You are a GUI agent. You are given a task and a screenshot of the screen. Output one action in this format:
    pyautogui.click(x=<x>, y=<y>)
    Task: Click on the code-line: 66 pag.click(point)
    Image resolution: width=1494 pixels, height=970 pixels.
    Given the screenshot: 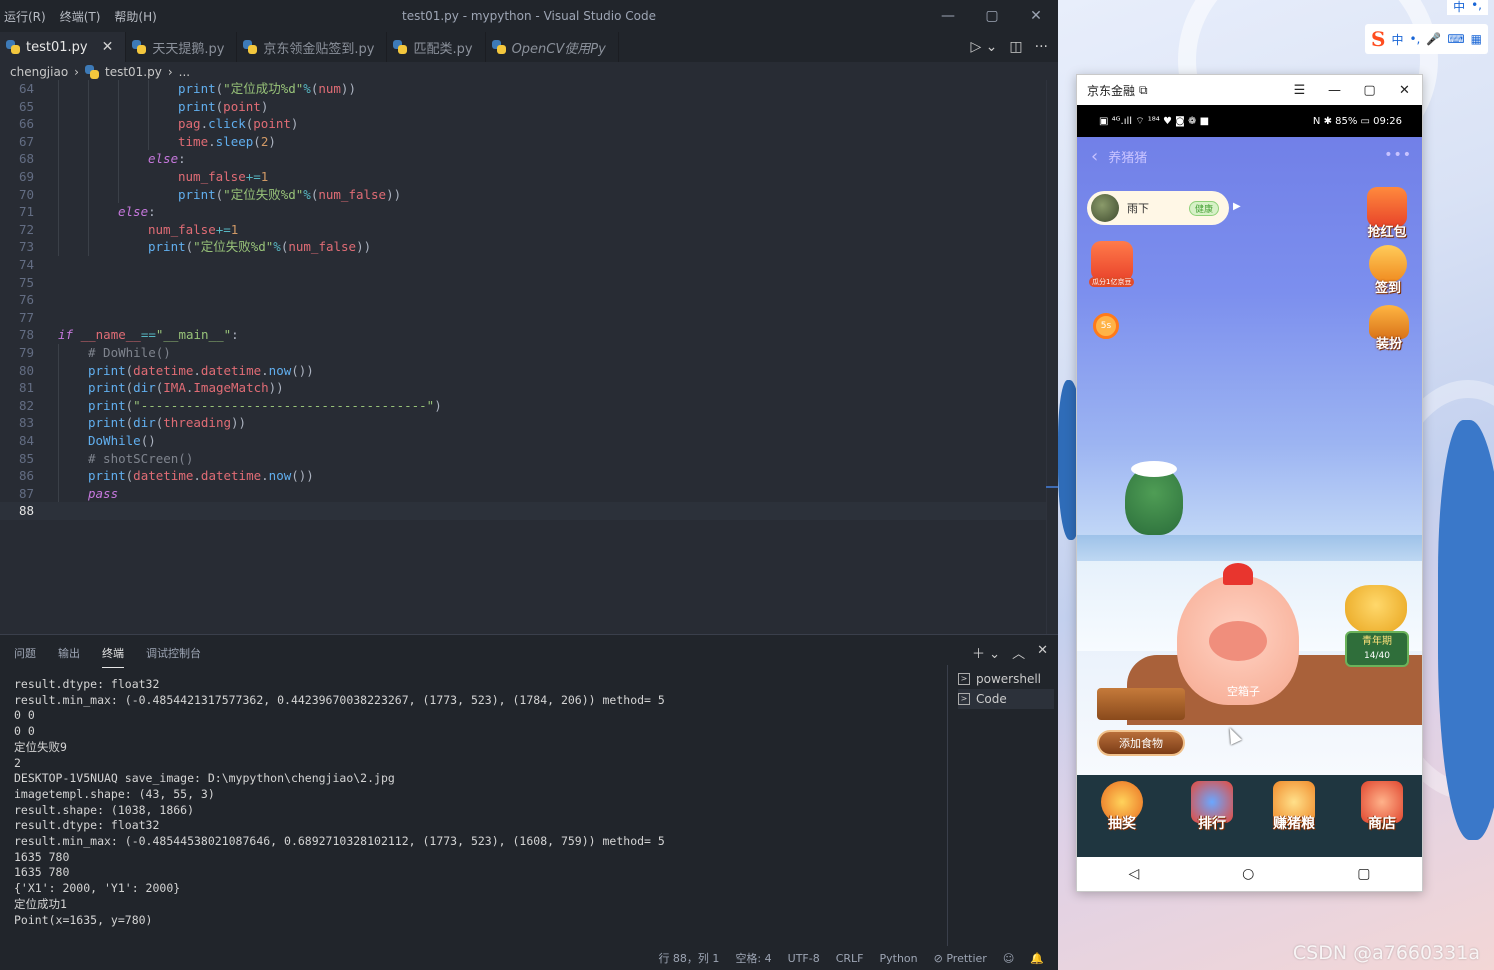 What is the action you would take?
    pyautogui.click(x=523, y=124)
    